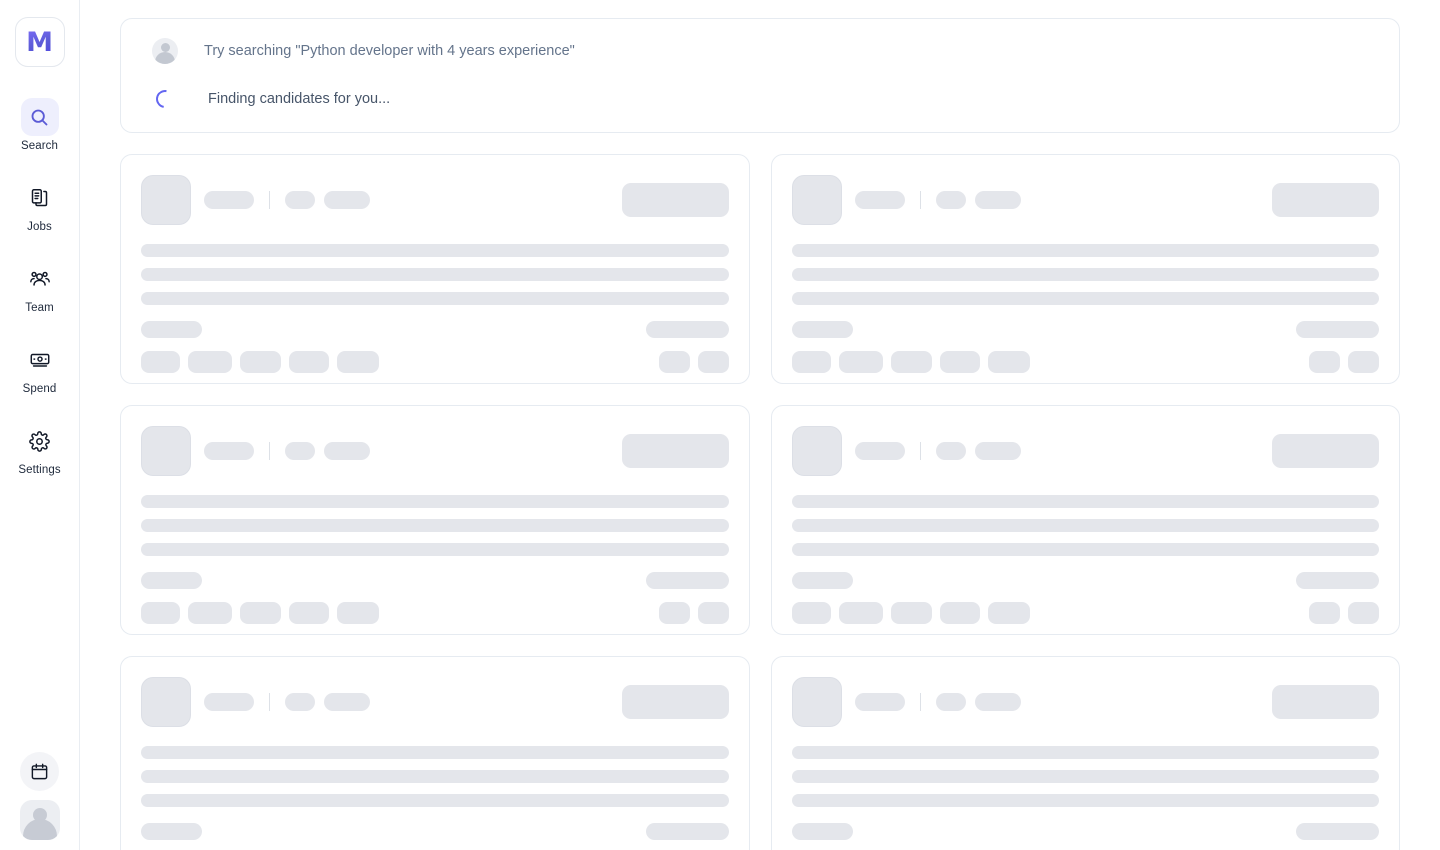  I want to click on app-logo: M, so click(39, 42).